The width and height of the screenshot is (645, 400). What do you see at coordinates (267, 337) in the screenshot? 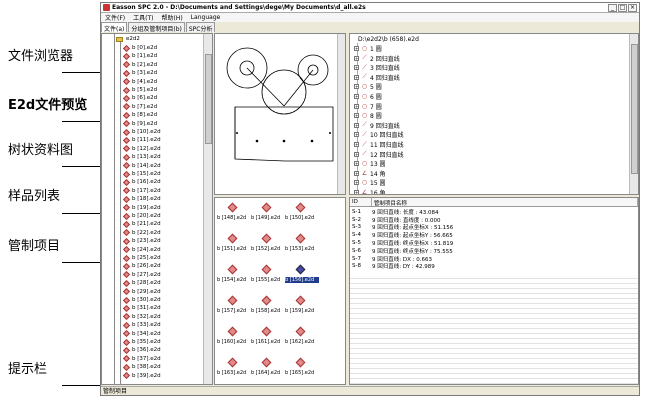
I see `sample-item: b [161].e2d` at bounding box center [267, 337].